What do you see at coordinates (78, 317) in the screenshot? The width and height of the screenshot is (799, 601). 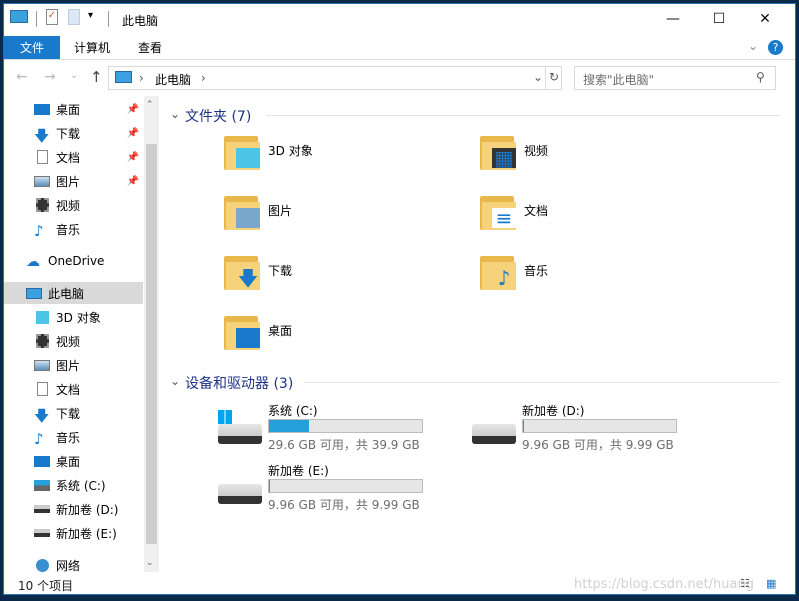 I see `nav-item-label: 3D 对象` at bounding box center [78, 317].